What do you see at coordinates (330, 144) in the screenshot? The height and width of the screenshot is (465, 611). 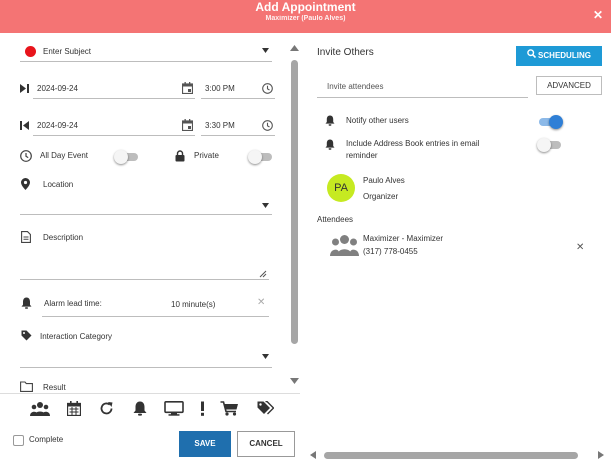 I see `address-book-bell-icon` at bounding box center [330, 144].